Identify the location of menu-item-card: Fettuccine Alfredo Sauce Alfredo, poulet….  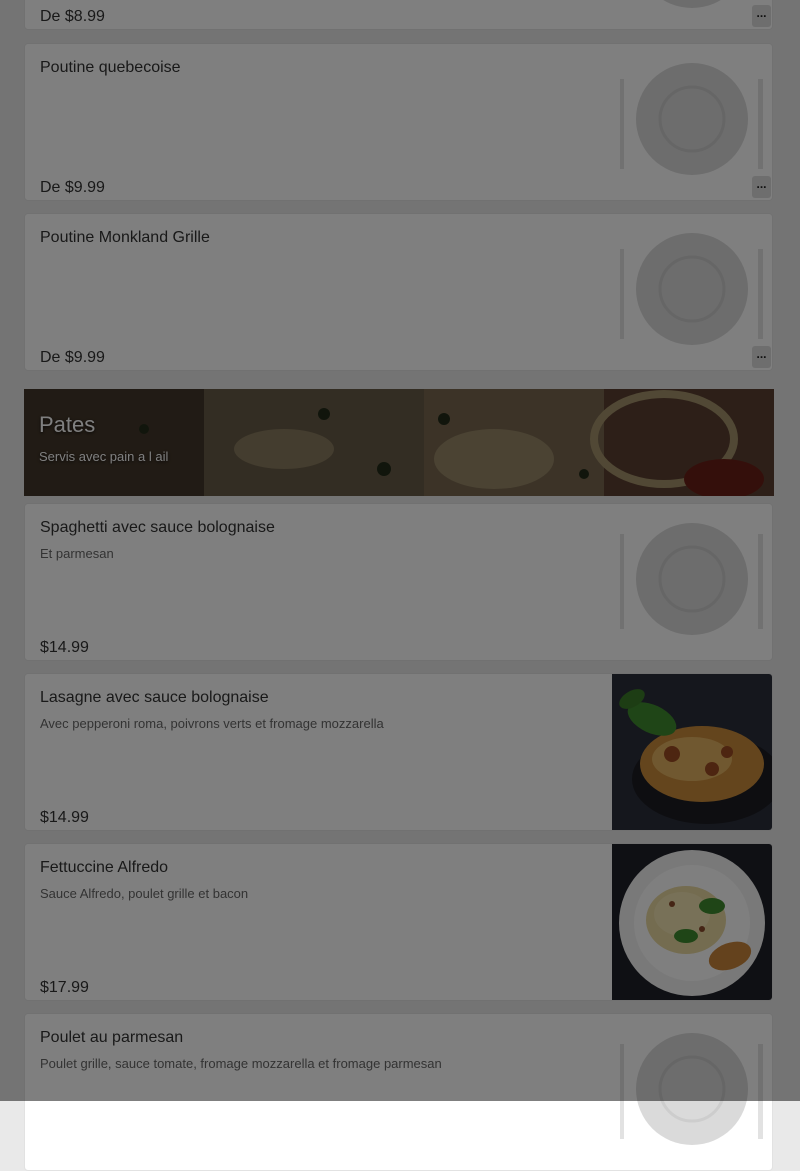
(398, 922).